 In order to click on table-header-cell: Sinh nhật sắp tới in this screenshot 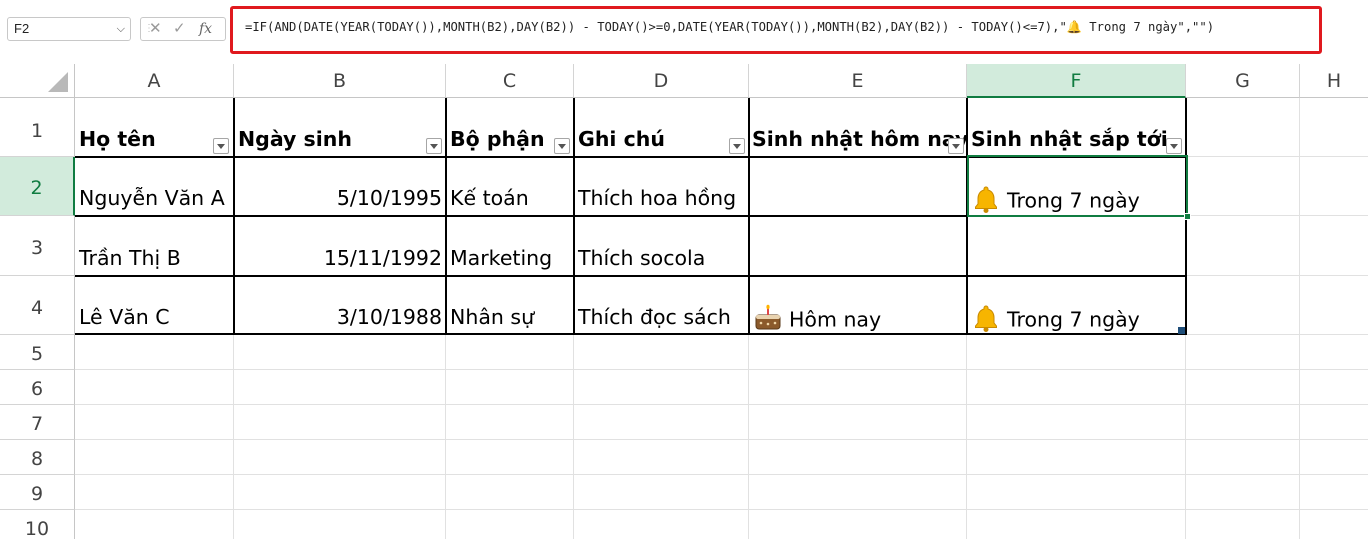, I will do `click(1069, 139)`.